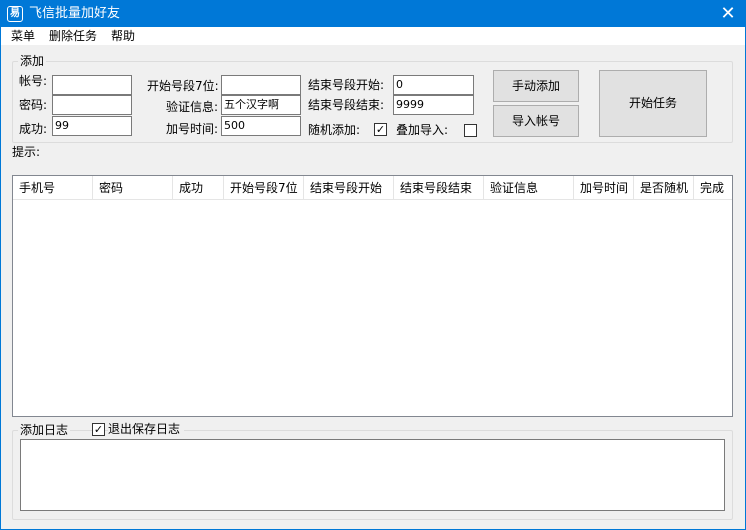  What do you see at coordinates (261, 85) in the screenshot?
I see `start7-input` at bounding box center [261, 85].